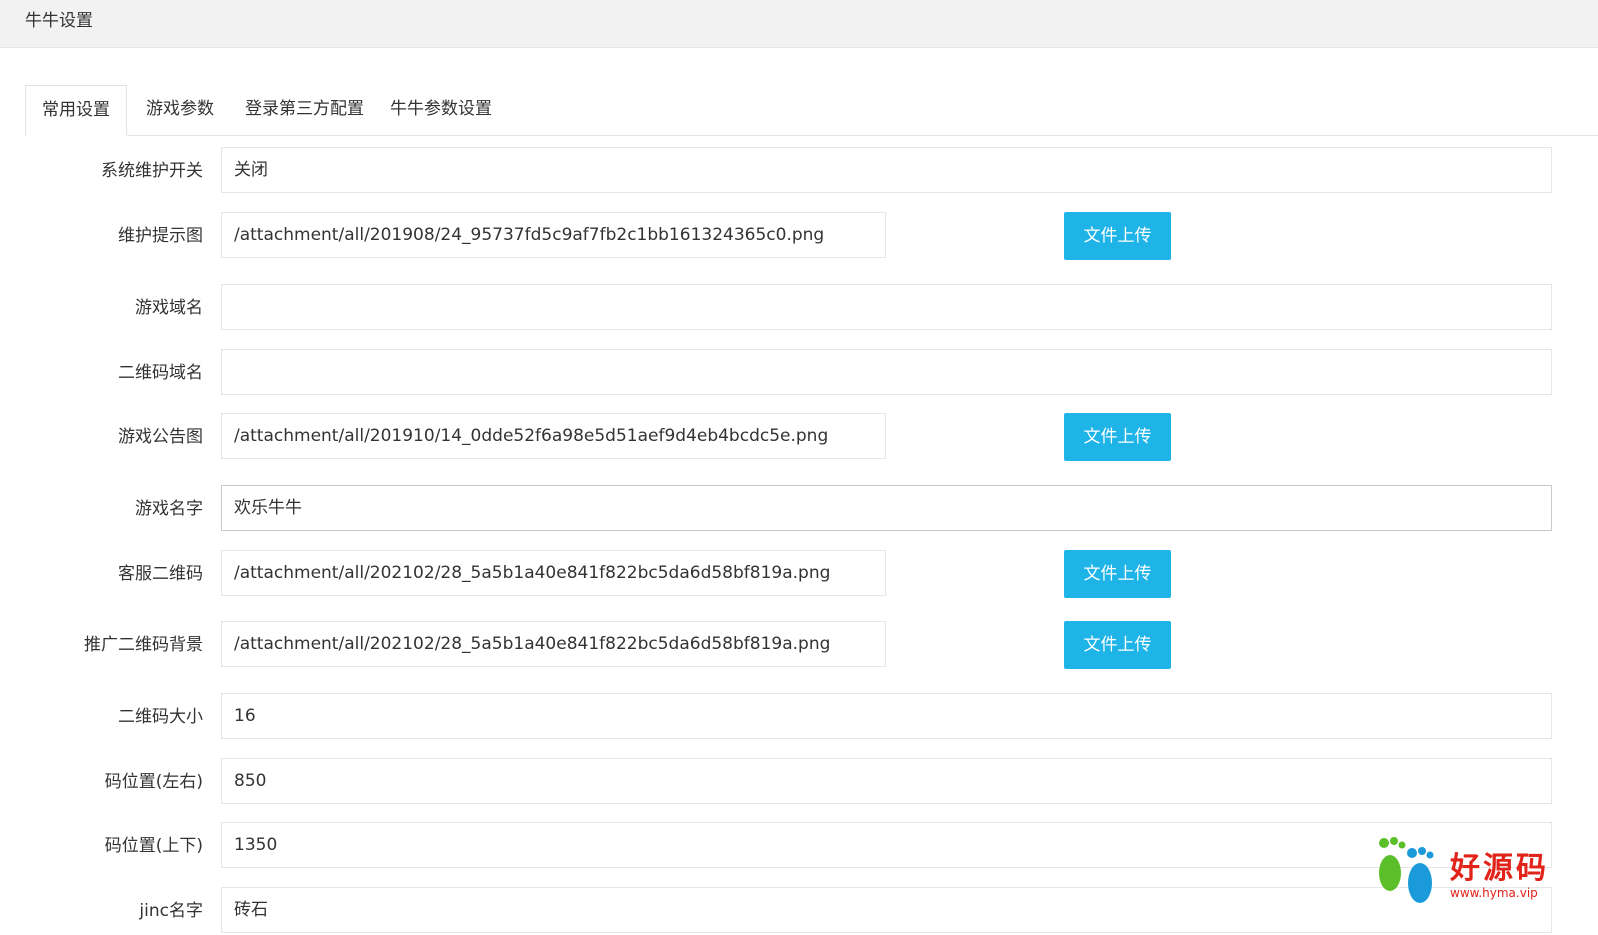  What do you see at coordinates (153, 782) in the screenshot?
I see `form-label: 码位置(左右)` at bounding box center [153, 782].